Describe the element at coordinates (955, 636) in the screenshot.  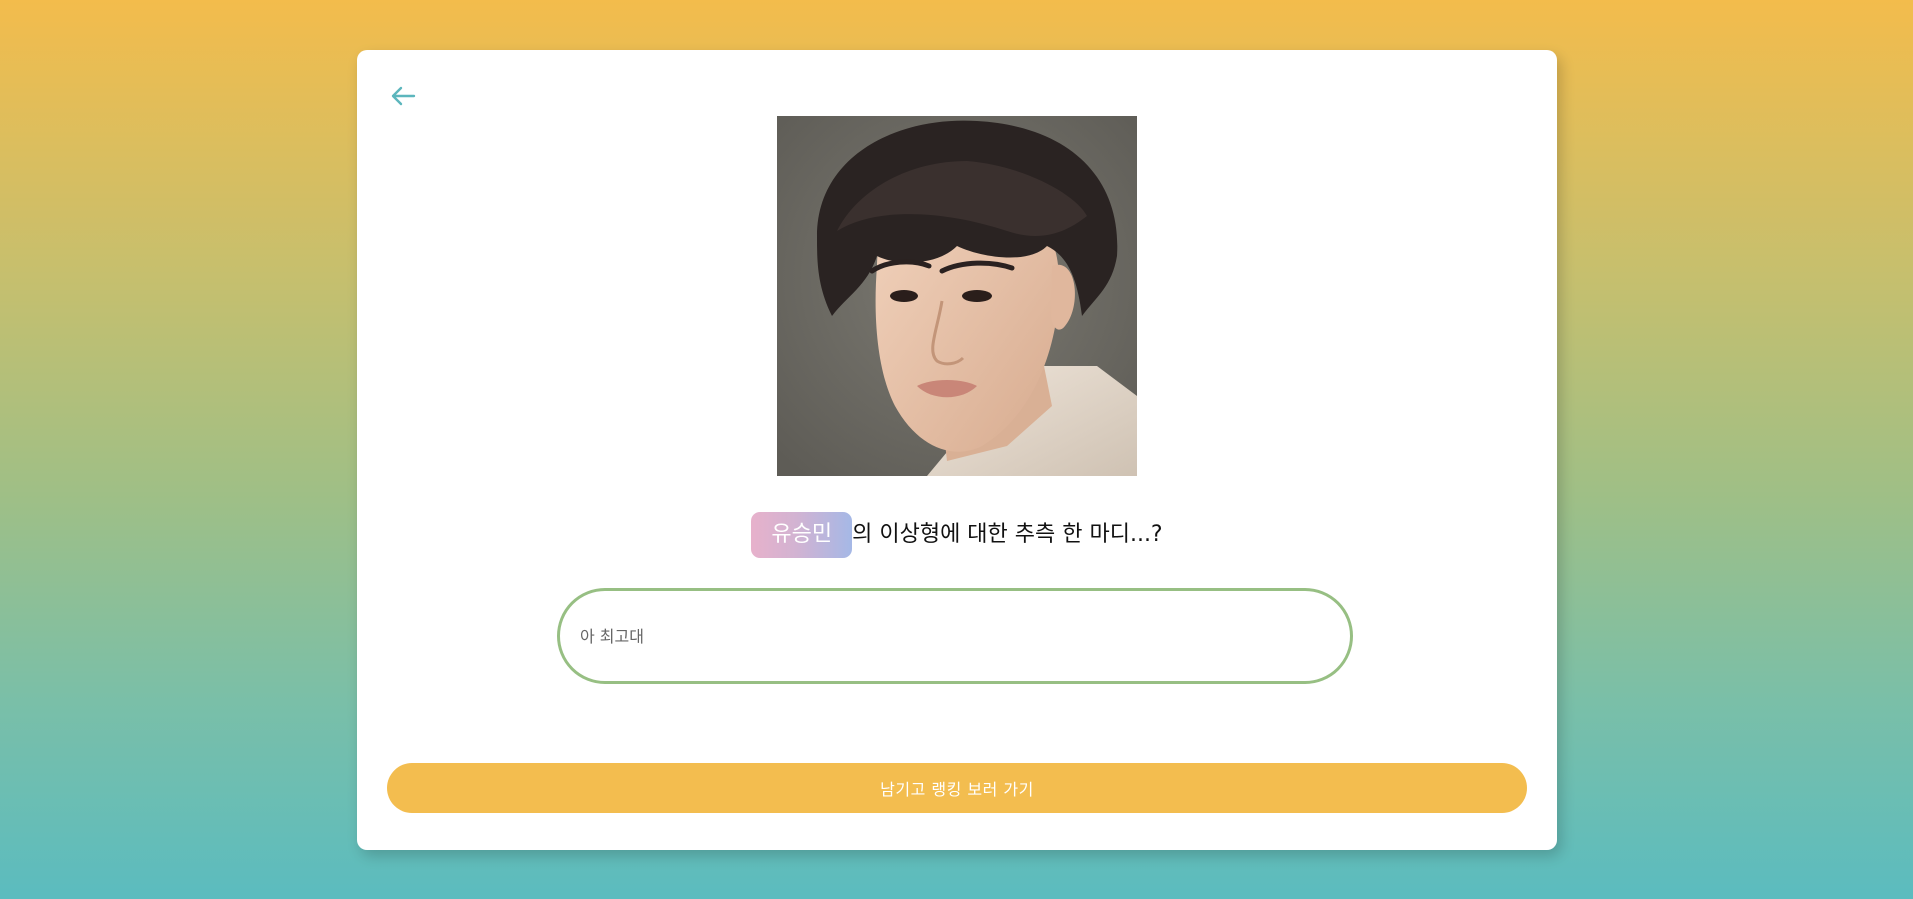
I see `answer-input` at that location.